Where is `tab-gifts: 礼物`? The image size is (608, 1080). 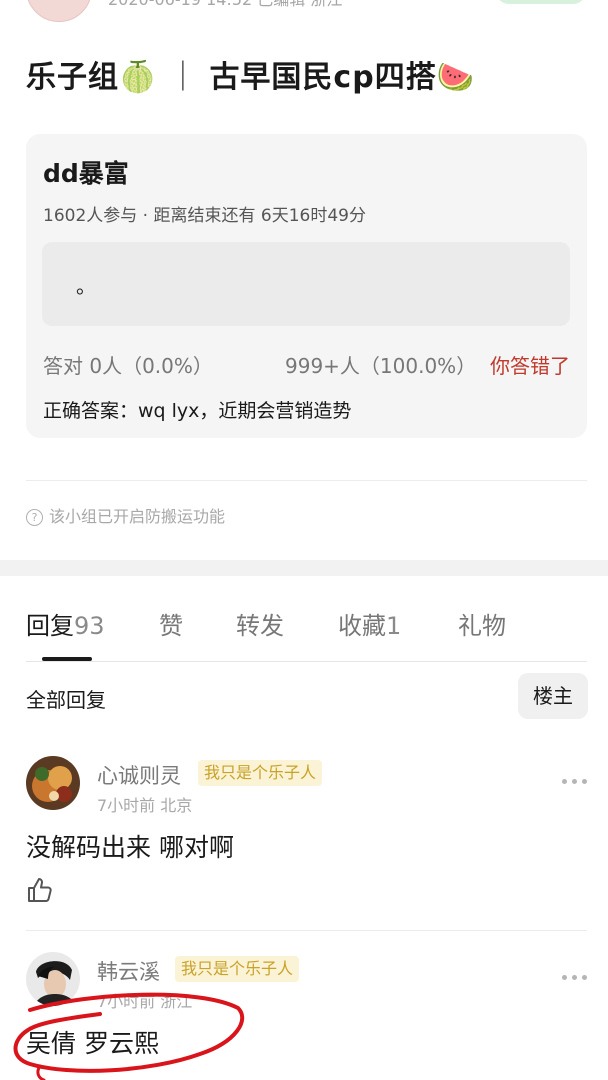
tab-gifts: 礼物 is located at coordinates (482, 623).